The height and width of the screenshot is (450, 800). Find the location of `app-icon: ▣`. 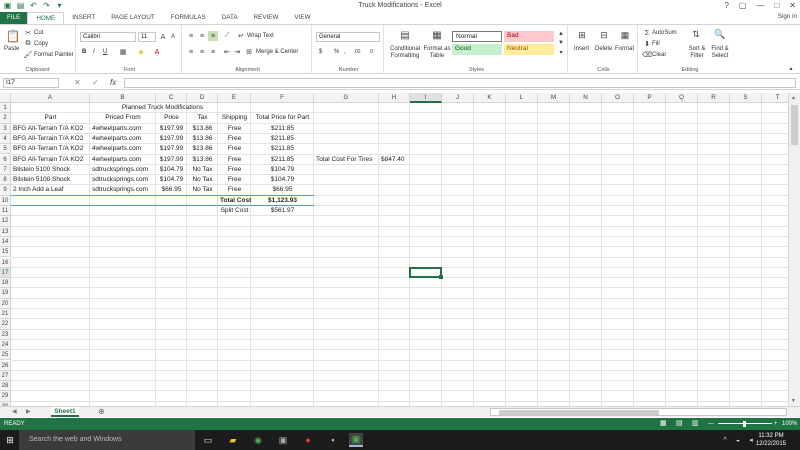

app-icon: ▣ is located at coordinates (283, 440).